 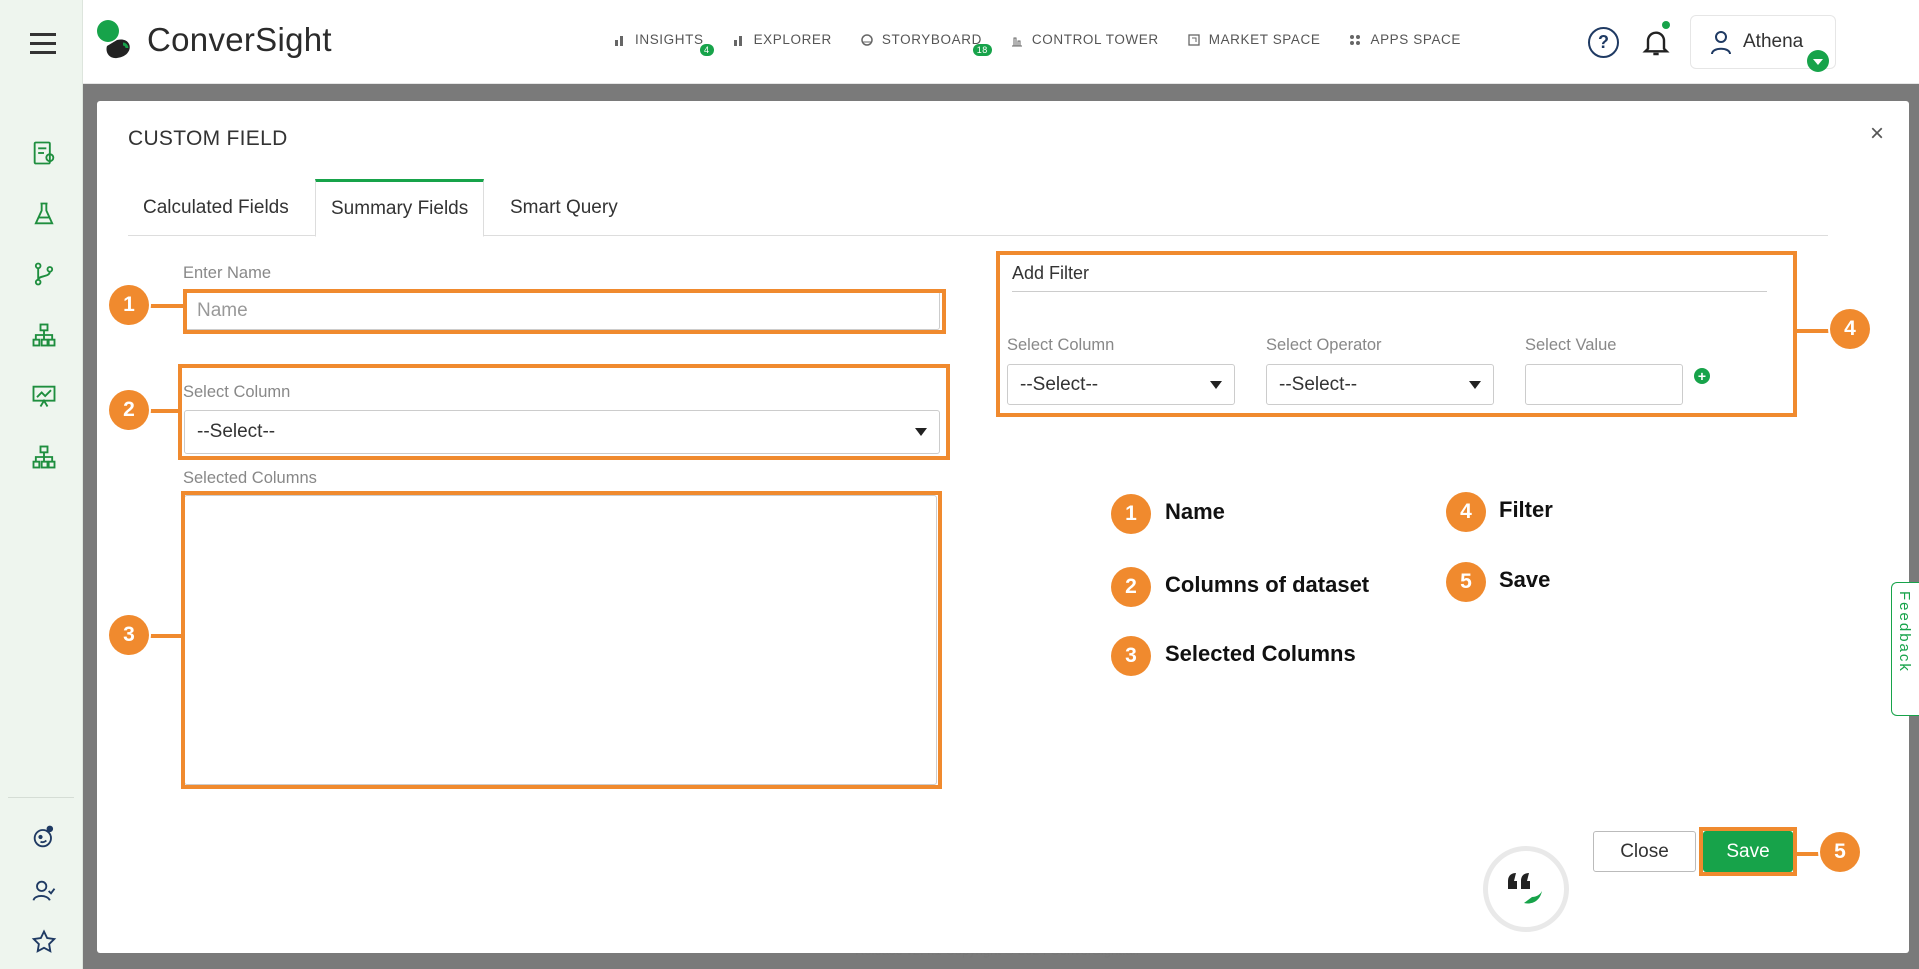 I want to click on star-icon, so click(x=44, y=942).